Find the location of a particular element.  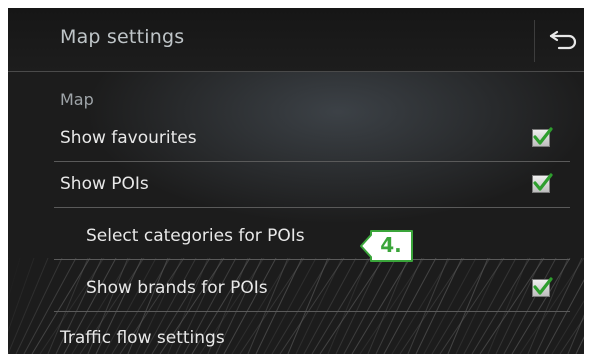

row-label: Show favourites is located at coordinates (128, 138).